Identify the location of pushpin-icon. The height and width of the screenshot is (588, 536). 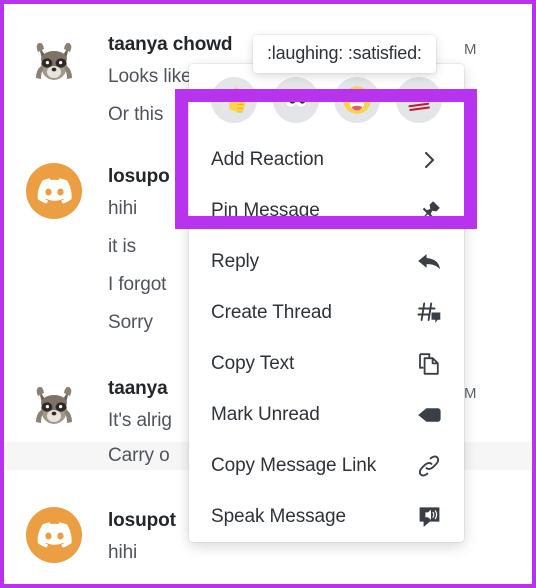
(429, 211).